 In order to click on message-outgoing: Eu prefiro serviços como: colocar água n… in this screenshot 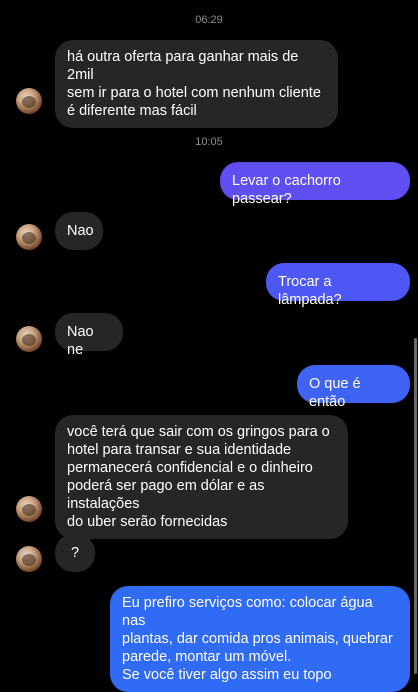, I will do `click(260, 639)`.